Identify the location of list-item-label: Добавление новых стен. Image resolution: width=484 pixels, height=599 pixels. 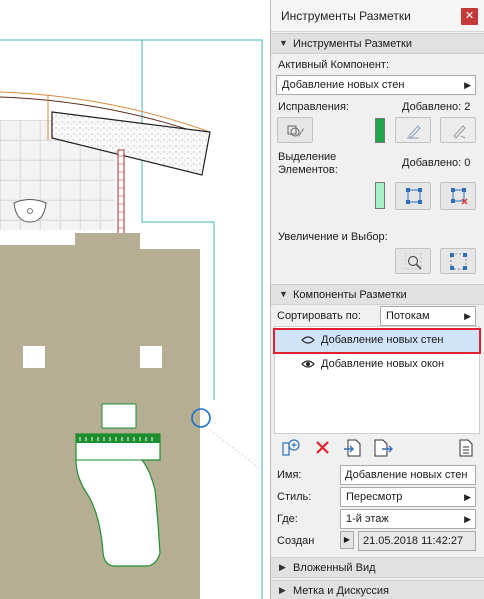
(382, 340).